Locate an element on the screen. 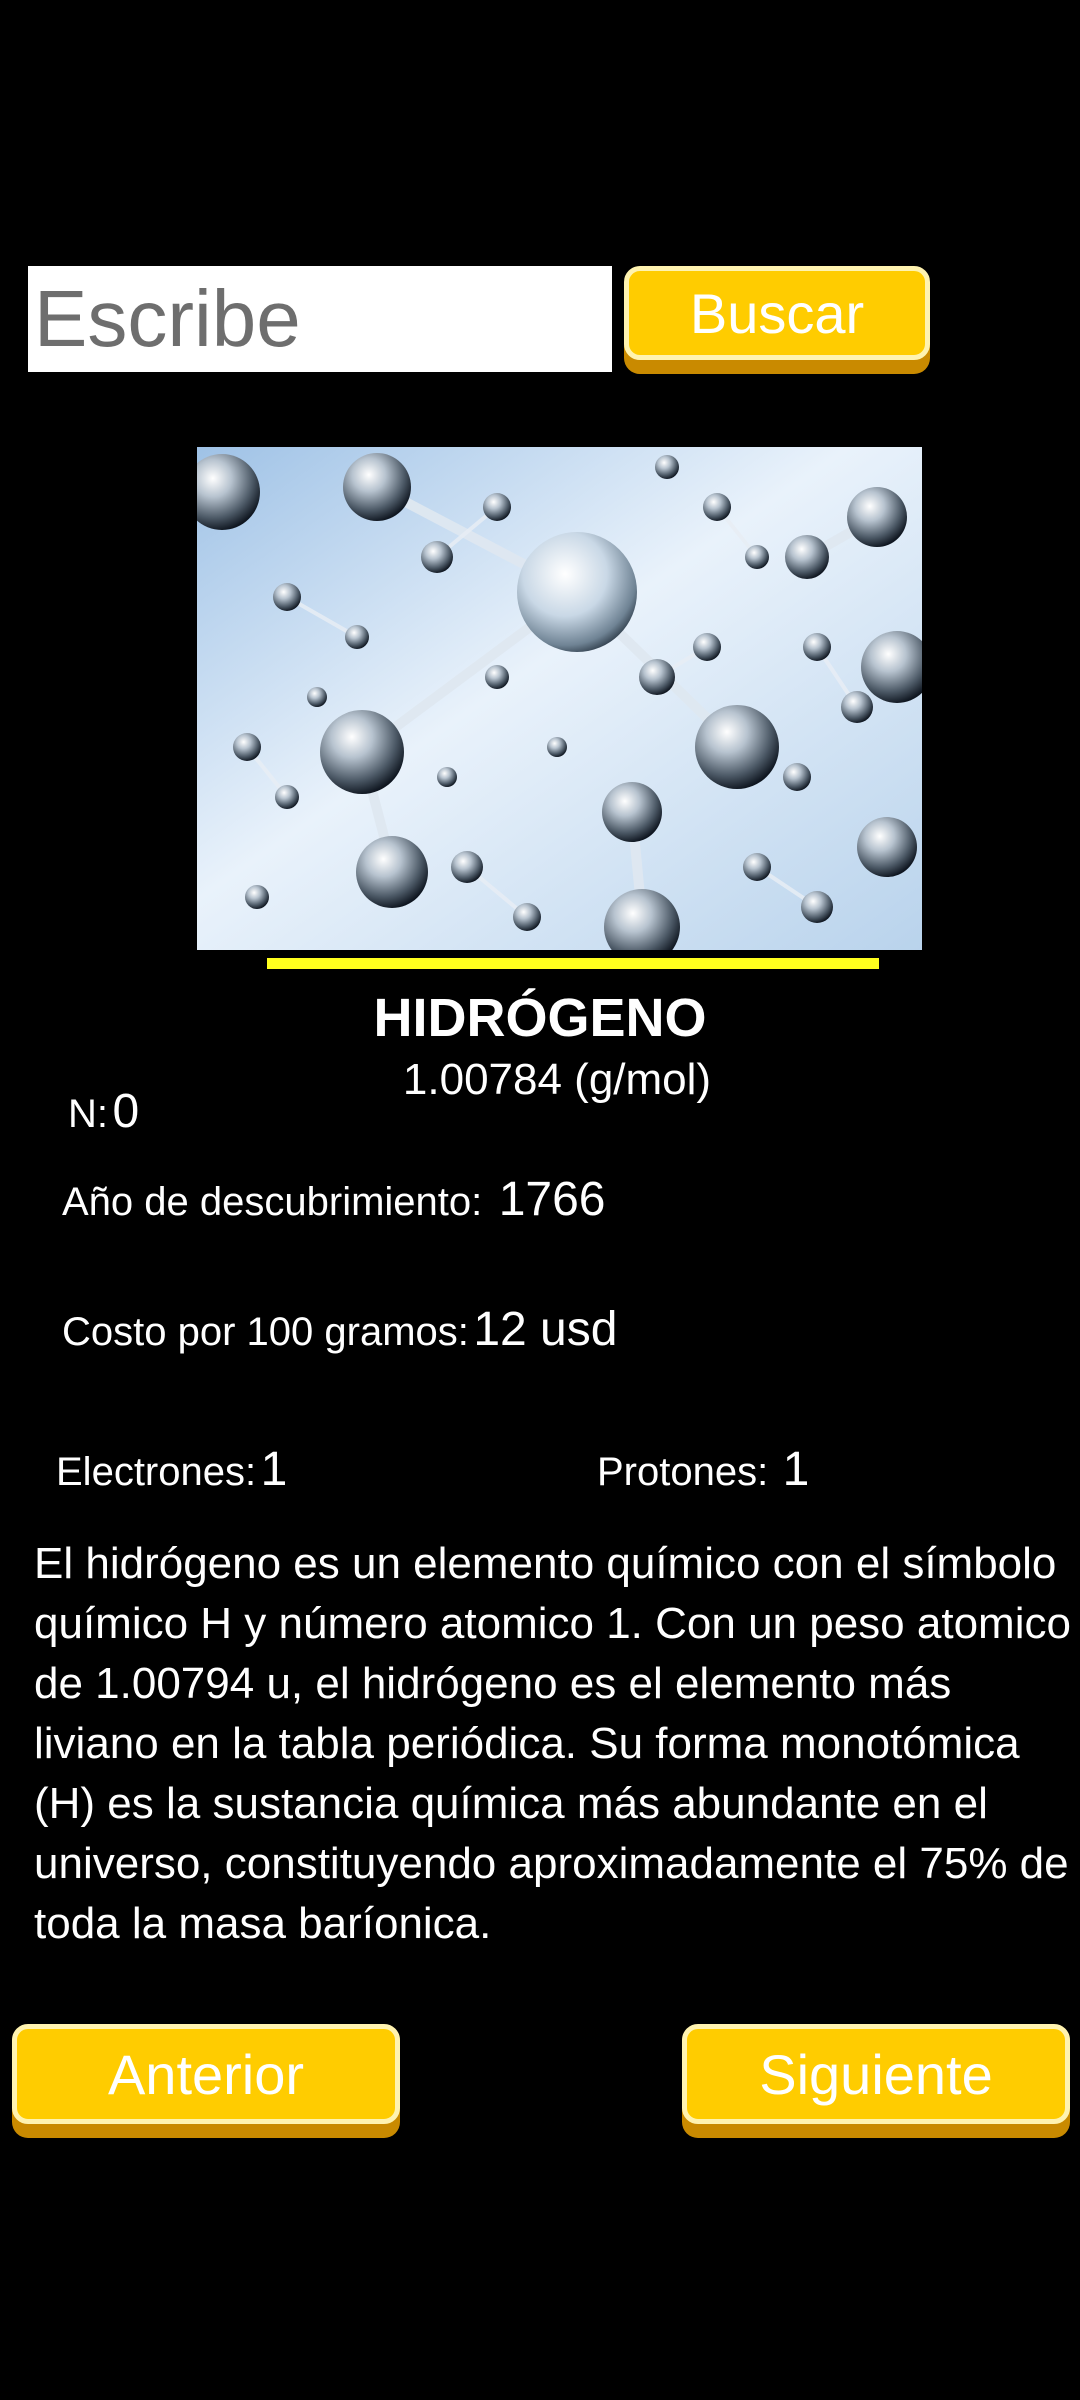 This screenshot has height=2400, width=1080. protons-row: Protones: 1 is located at coordinates (703, 1475).